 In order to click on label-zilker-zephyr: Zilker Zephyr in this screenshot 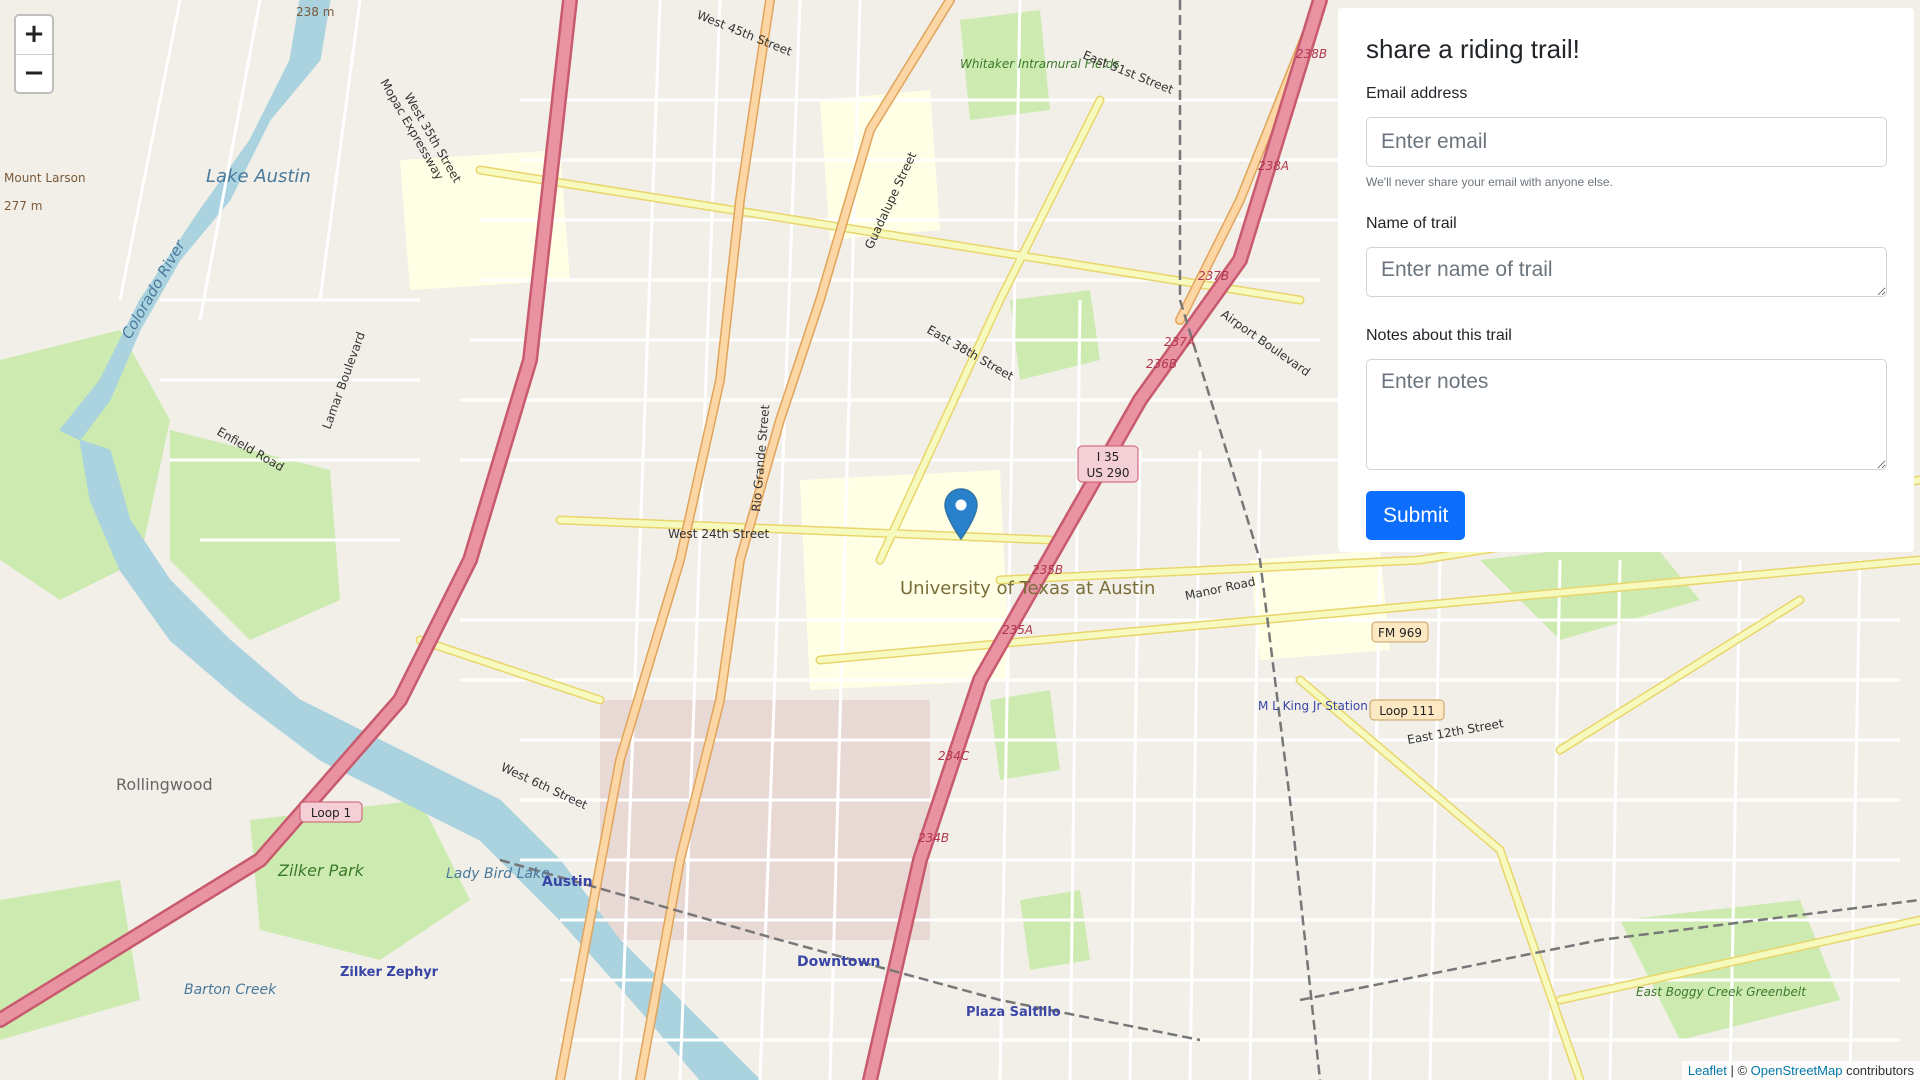, I will do `click(389, 972)`.